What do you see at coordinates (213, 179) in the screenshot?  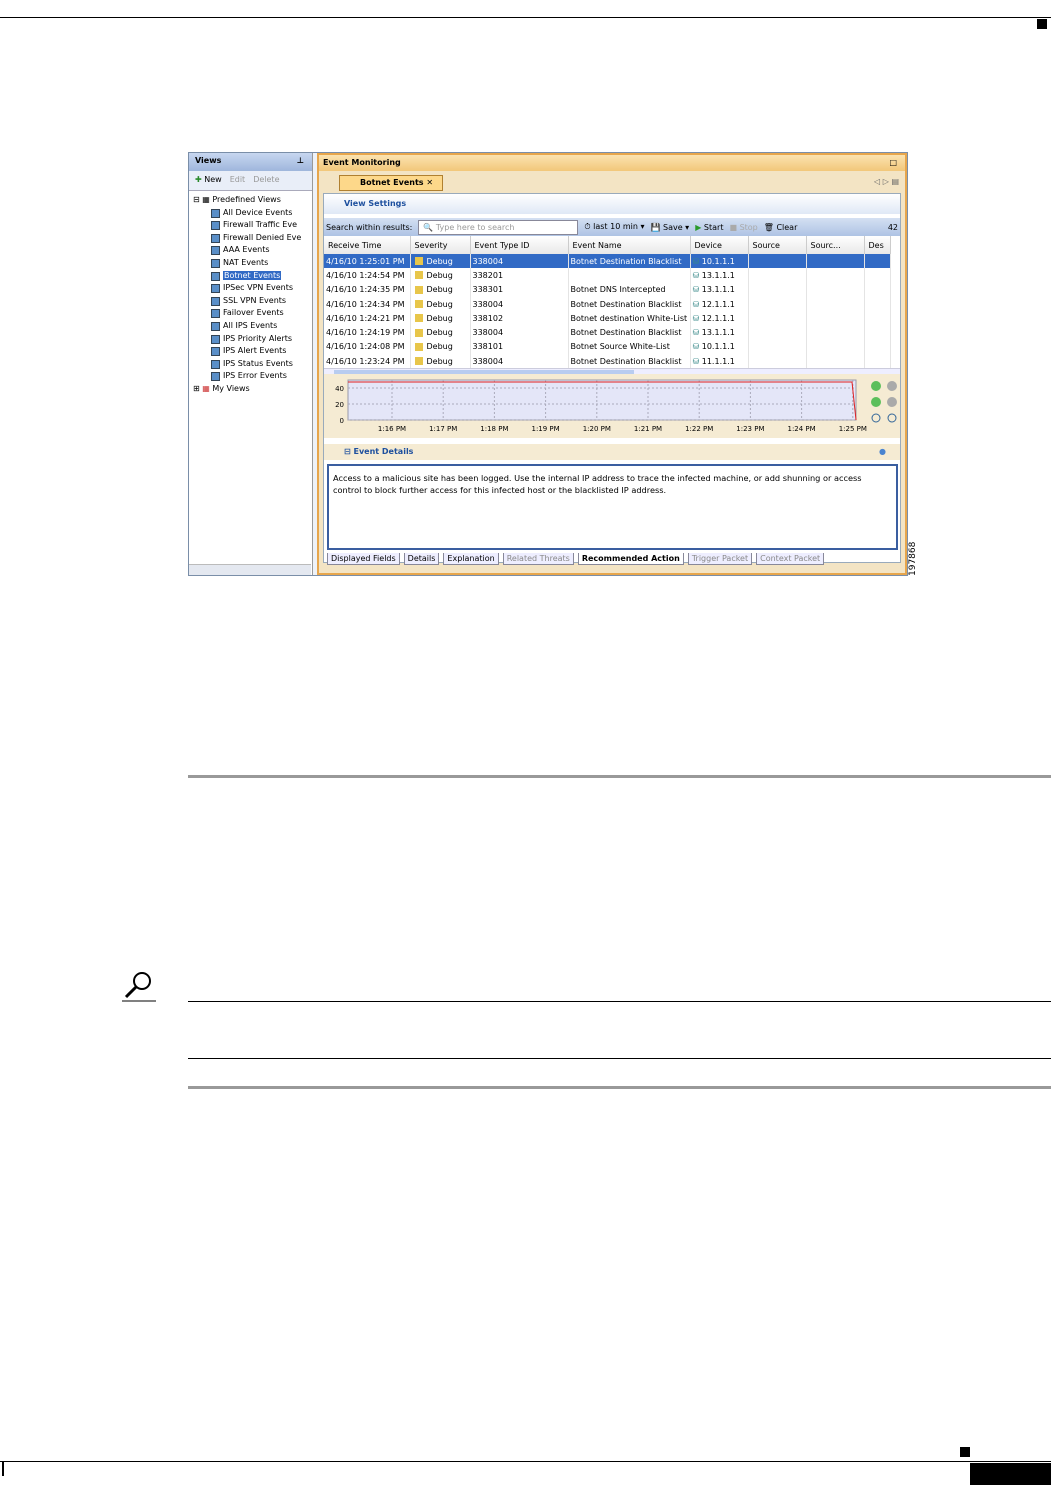 I see `new-label: New` at bounding box center [213, 179].